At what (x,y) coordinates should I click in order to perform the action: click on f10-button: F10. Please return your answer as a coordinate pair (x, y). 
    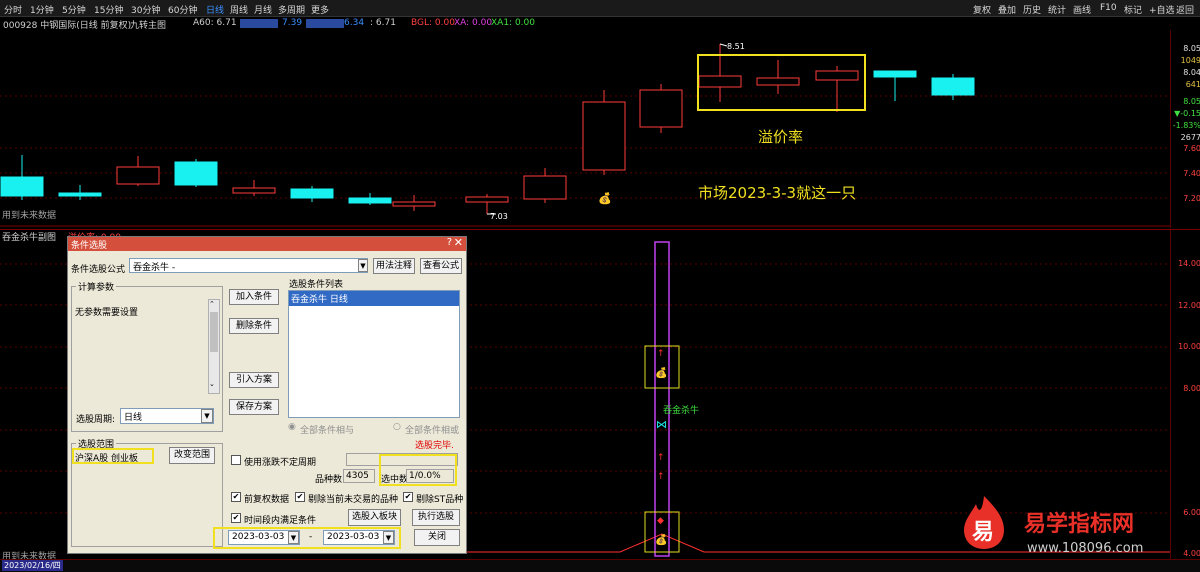
    Looking at the image, I should click on (1108, 8).